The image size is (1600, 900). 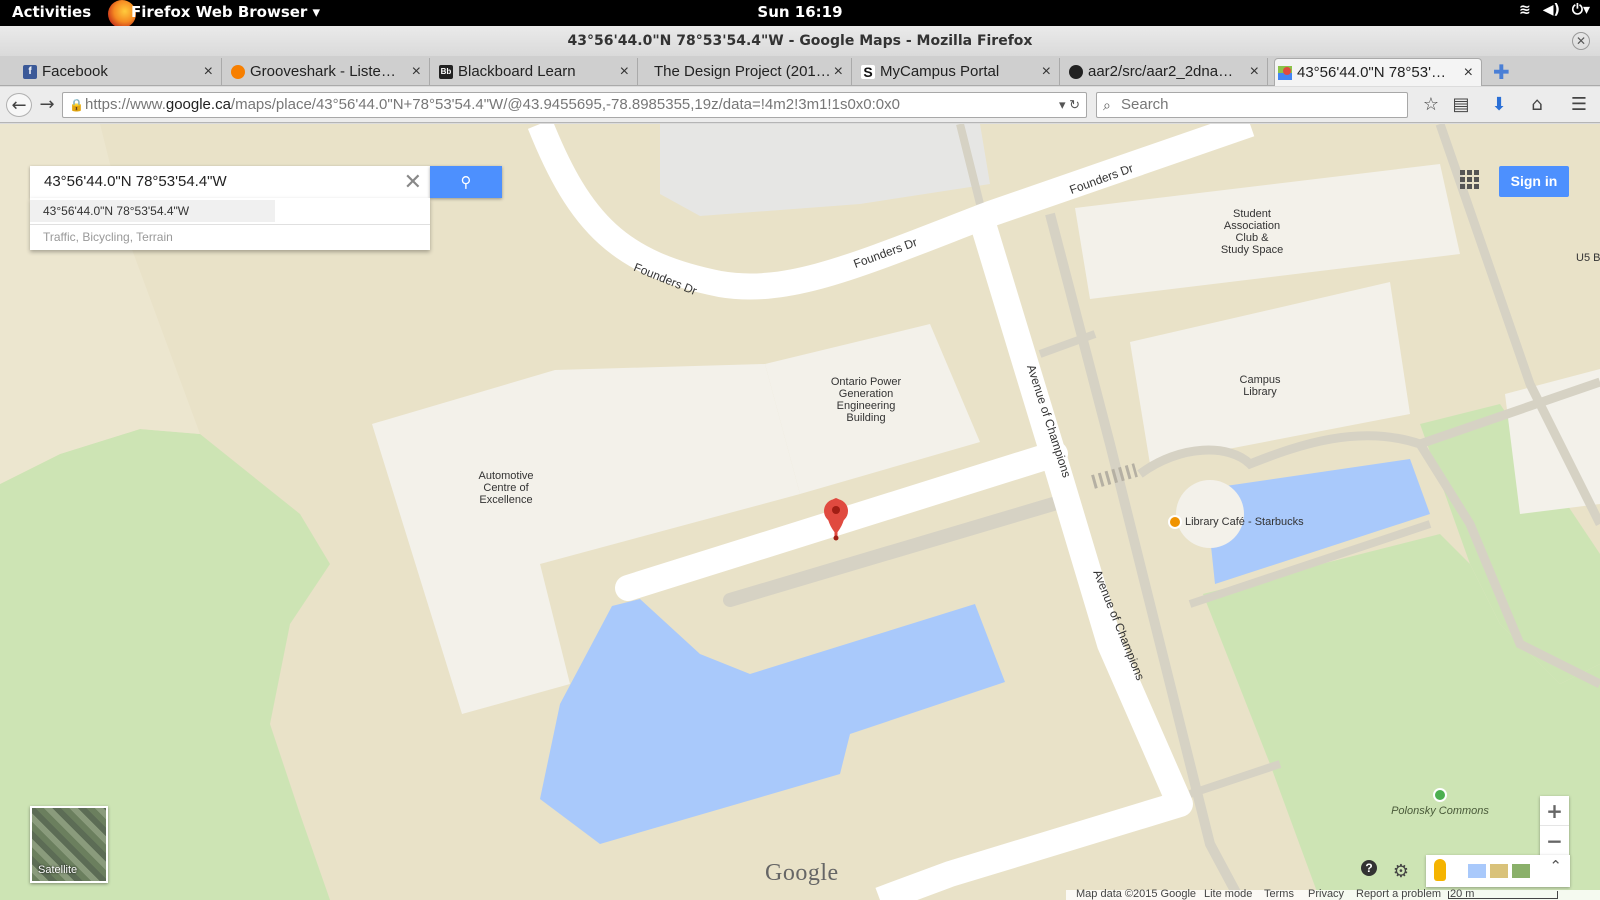 What do you see at coordinates (517, 71) in the screenshot?
I see `tab-label: Blackboard Learn` at bounding box center [517, 71].